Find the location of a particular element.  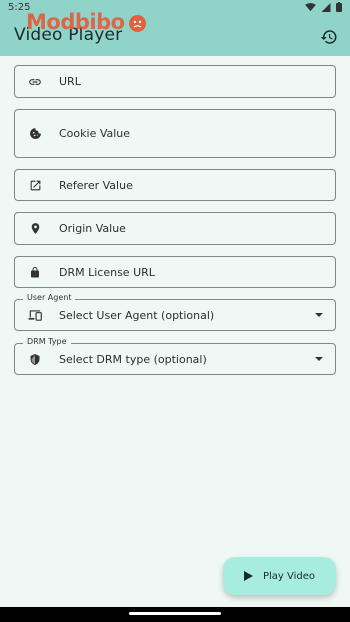

signal-icon is located at coordinates (326, 7).